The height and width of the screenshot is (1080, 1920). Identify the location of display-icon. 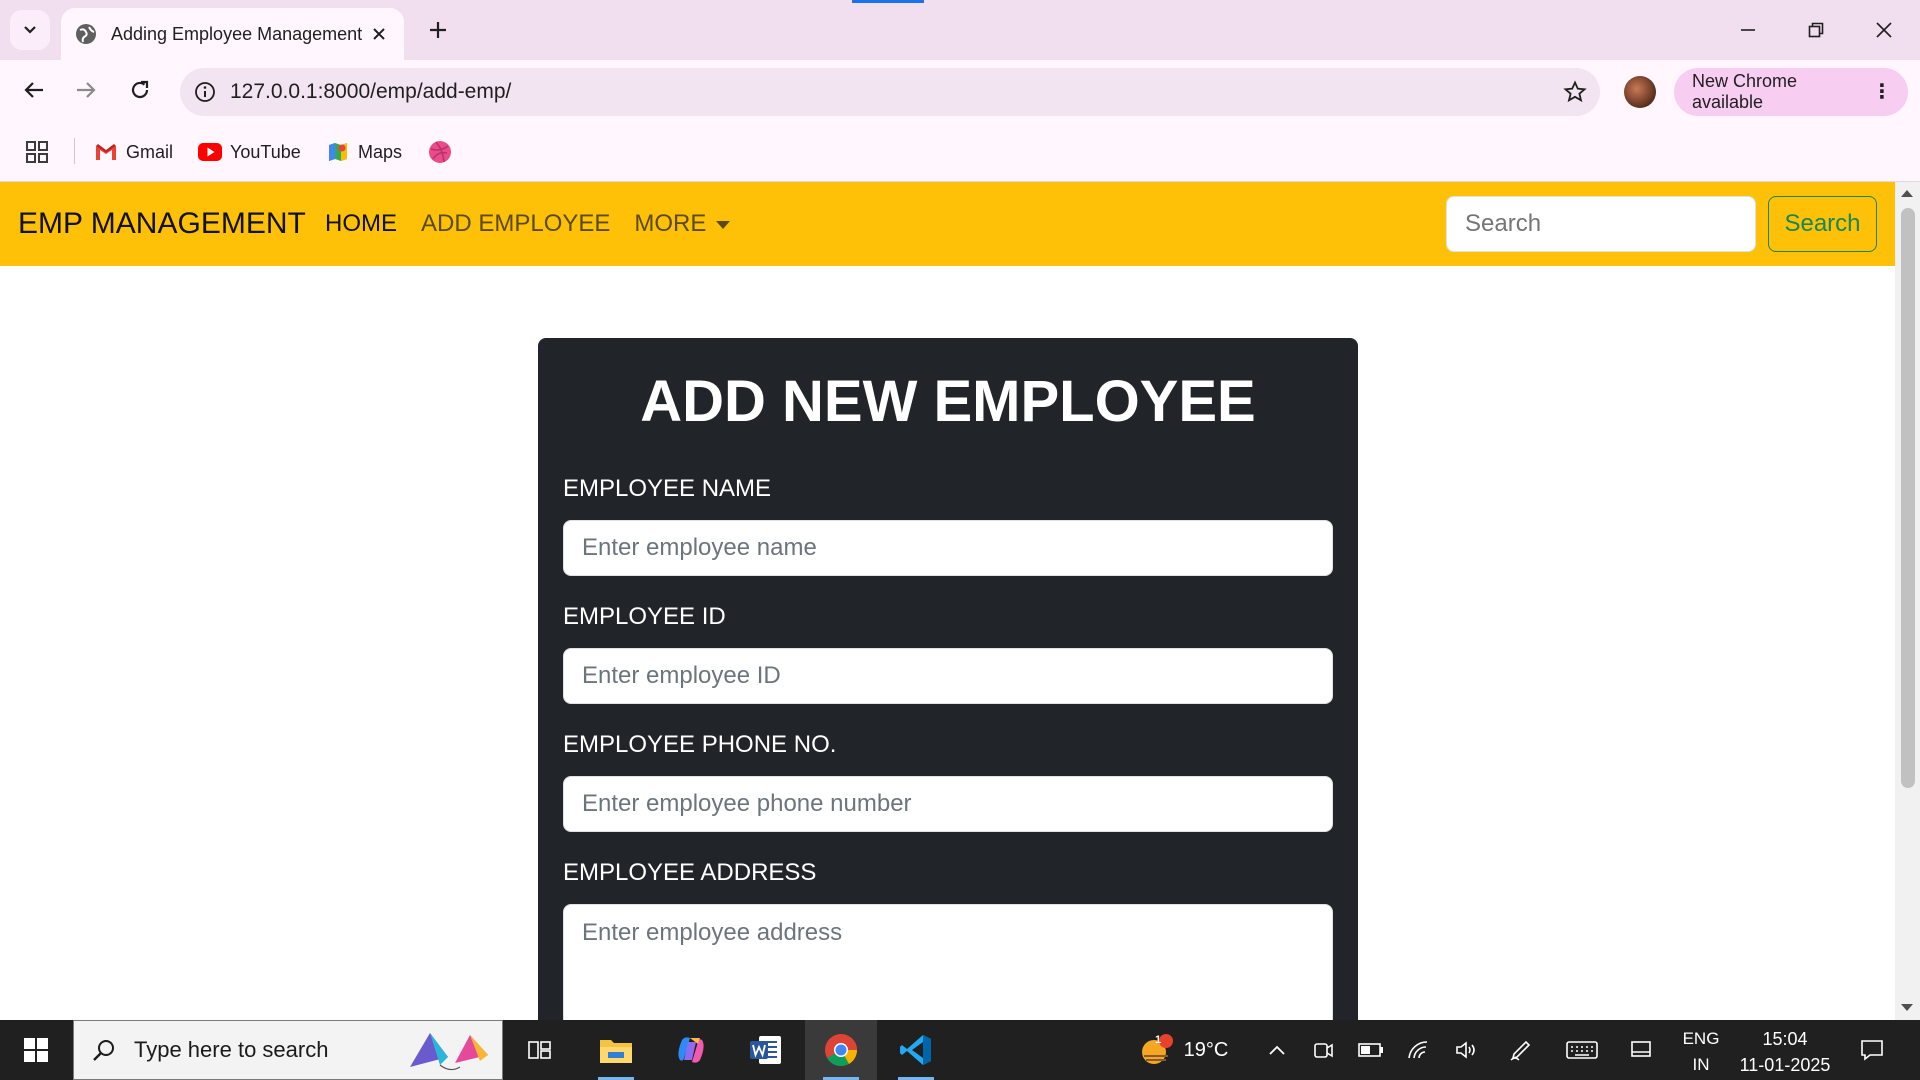
(1641, 1049).